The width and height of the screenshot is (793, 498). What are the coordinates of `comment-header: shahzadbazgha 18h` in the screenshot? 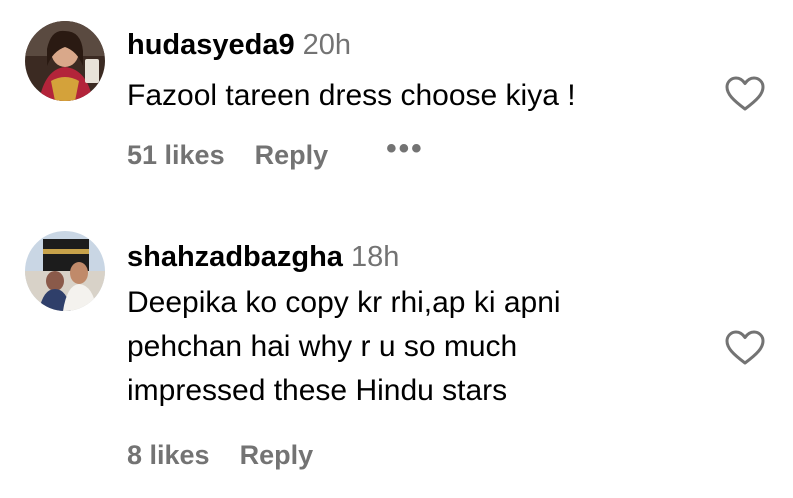 It's located at (263, 257).